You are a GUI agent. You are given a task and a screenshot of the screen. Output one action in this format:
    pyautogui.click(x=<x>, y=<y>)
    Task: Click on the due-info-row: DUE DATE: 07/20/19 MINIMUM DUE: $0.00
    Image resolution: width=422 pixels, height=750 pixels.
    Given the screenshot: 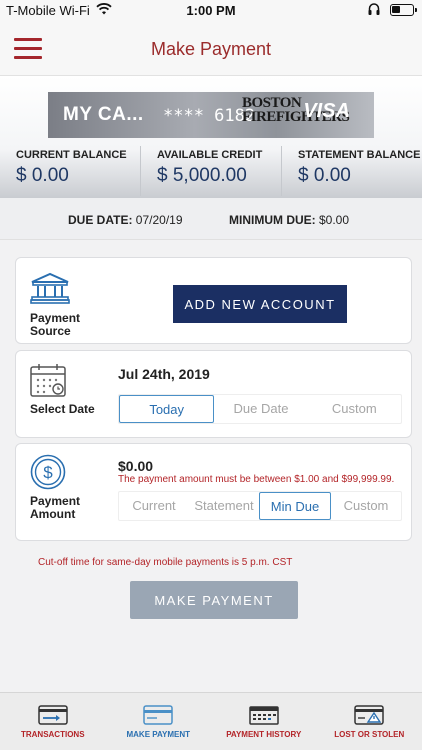 What is the action you would take?
    pyautogui.click(x=211, y=219)
    